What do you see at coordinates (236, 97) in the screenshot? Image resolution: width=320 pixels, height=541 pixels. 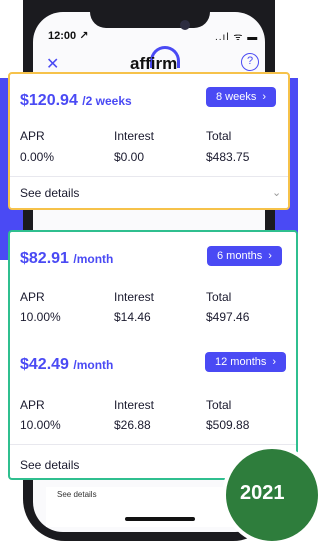 I see `term-label: 8 weeks` at bounding box center [236, 97].